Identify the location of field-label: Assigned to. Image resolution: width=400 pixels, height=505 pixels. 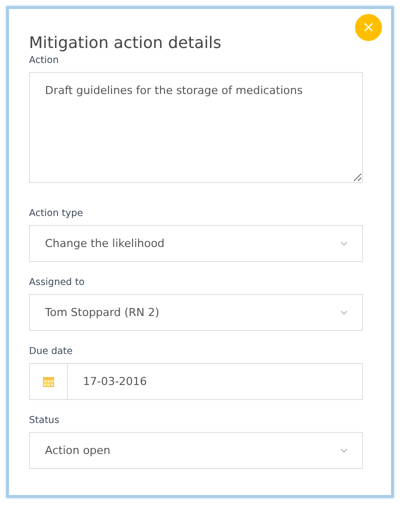
(57, 282).